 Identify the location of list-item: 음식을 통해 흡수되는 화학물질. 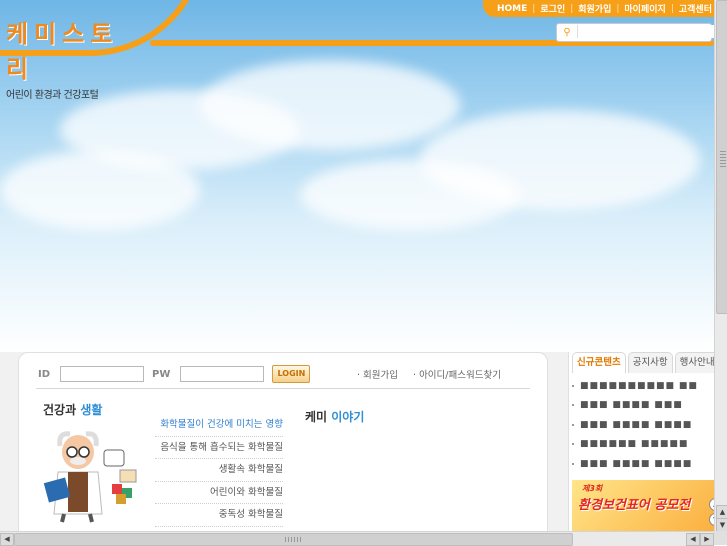
(219, 448).